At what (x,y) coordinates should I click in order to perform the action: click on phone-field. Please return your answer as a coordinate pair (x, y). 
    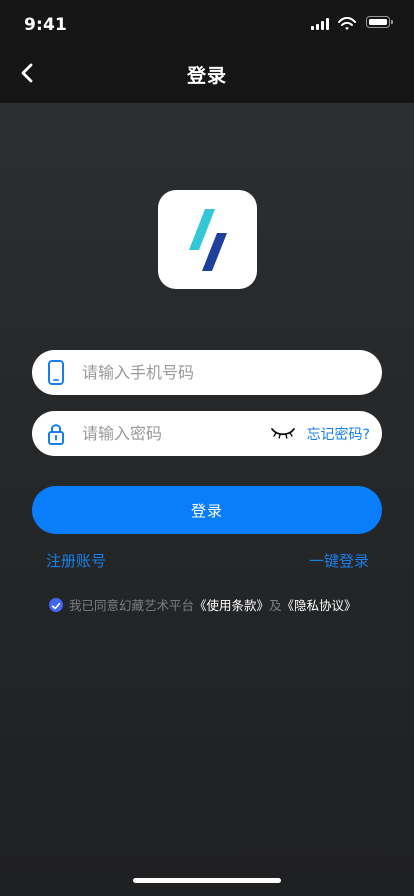
    Looking at the image, I should click on (207, 372).